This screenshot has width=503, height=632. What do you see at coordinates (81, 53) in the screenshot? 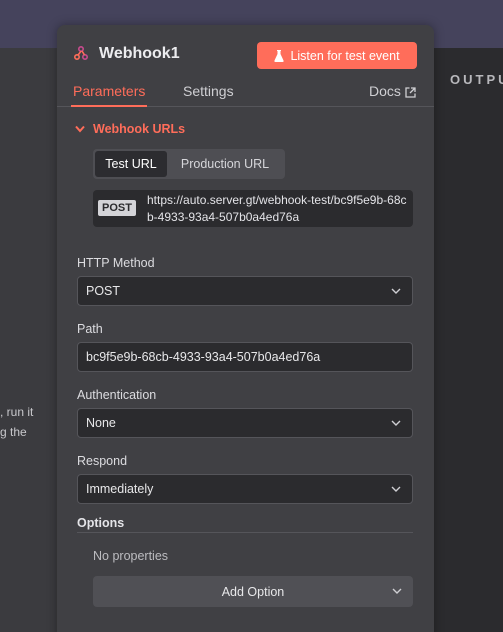
I see `webhook-icon` at bounding box center [81, 53].